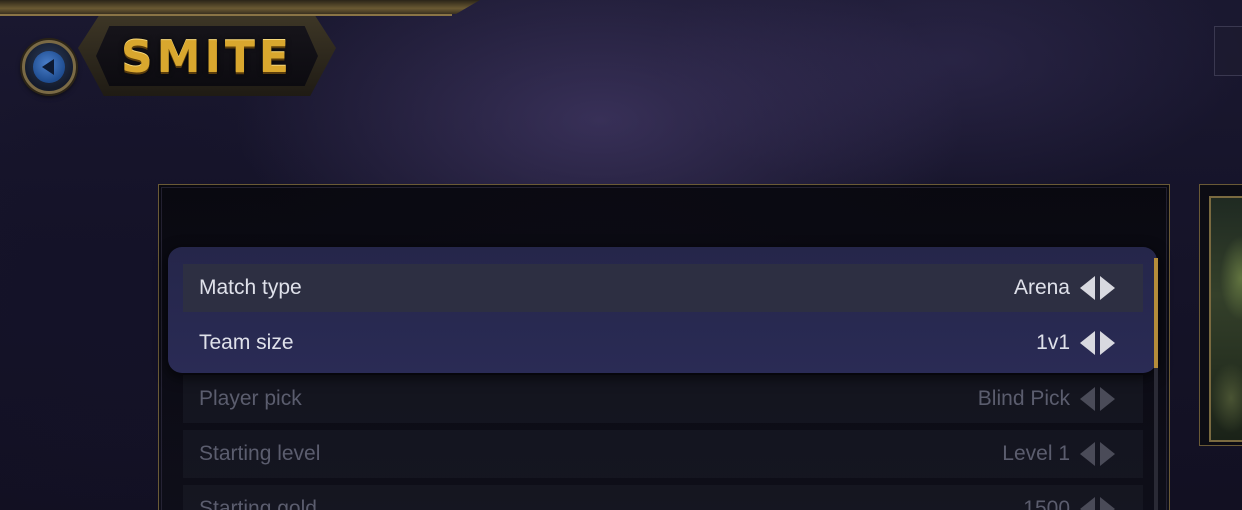 This screenshot has width=1242, height=510. I want to click on god-preview-image, so click(1225, 319).